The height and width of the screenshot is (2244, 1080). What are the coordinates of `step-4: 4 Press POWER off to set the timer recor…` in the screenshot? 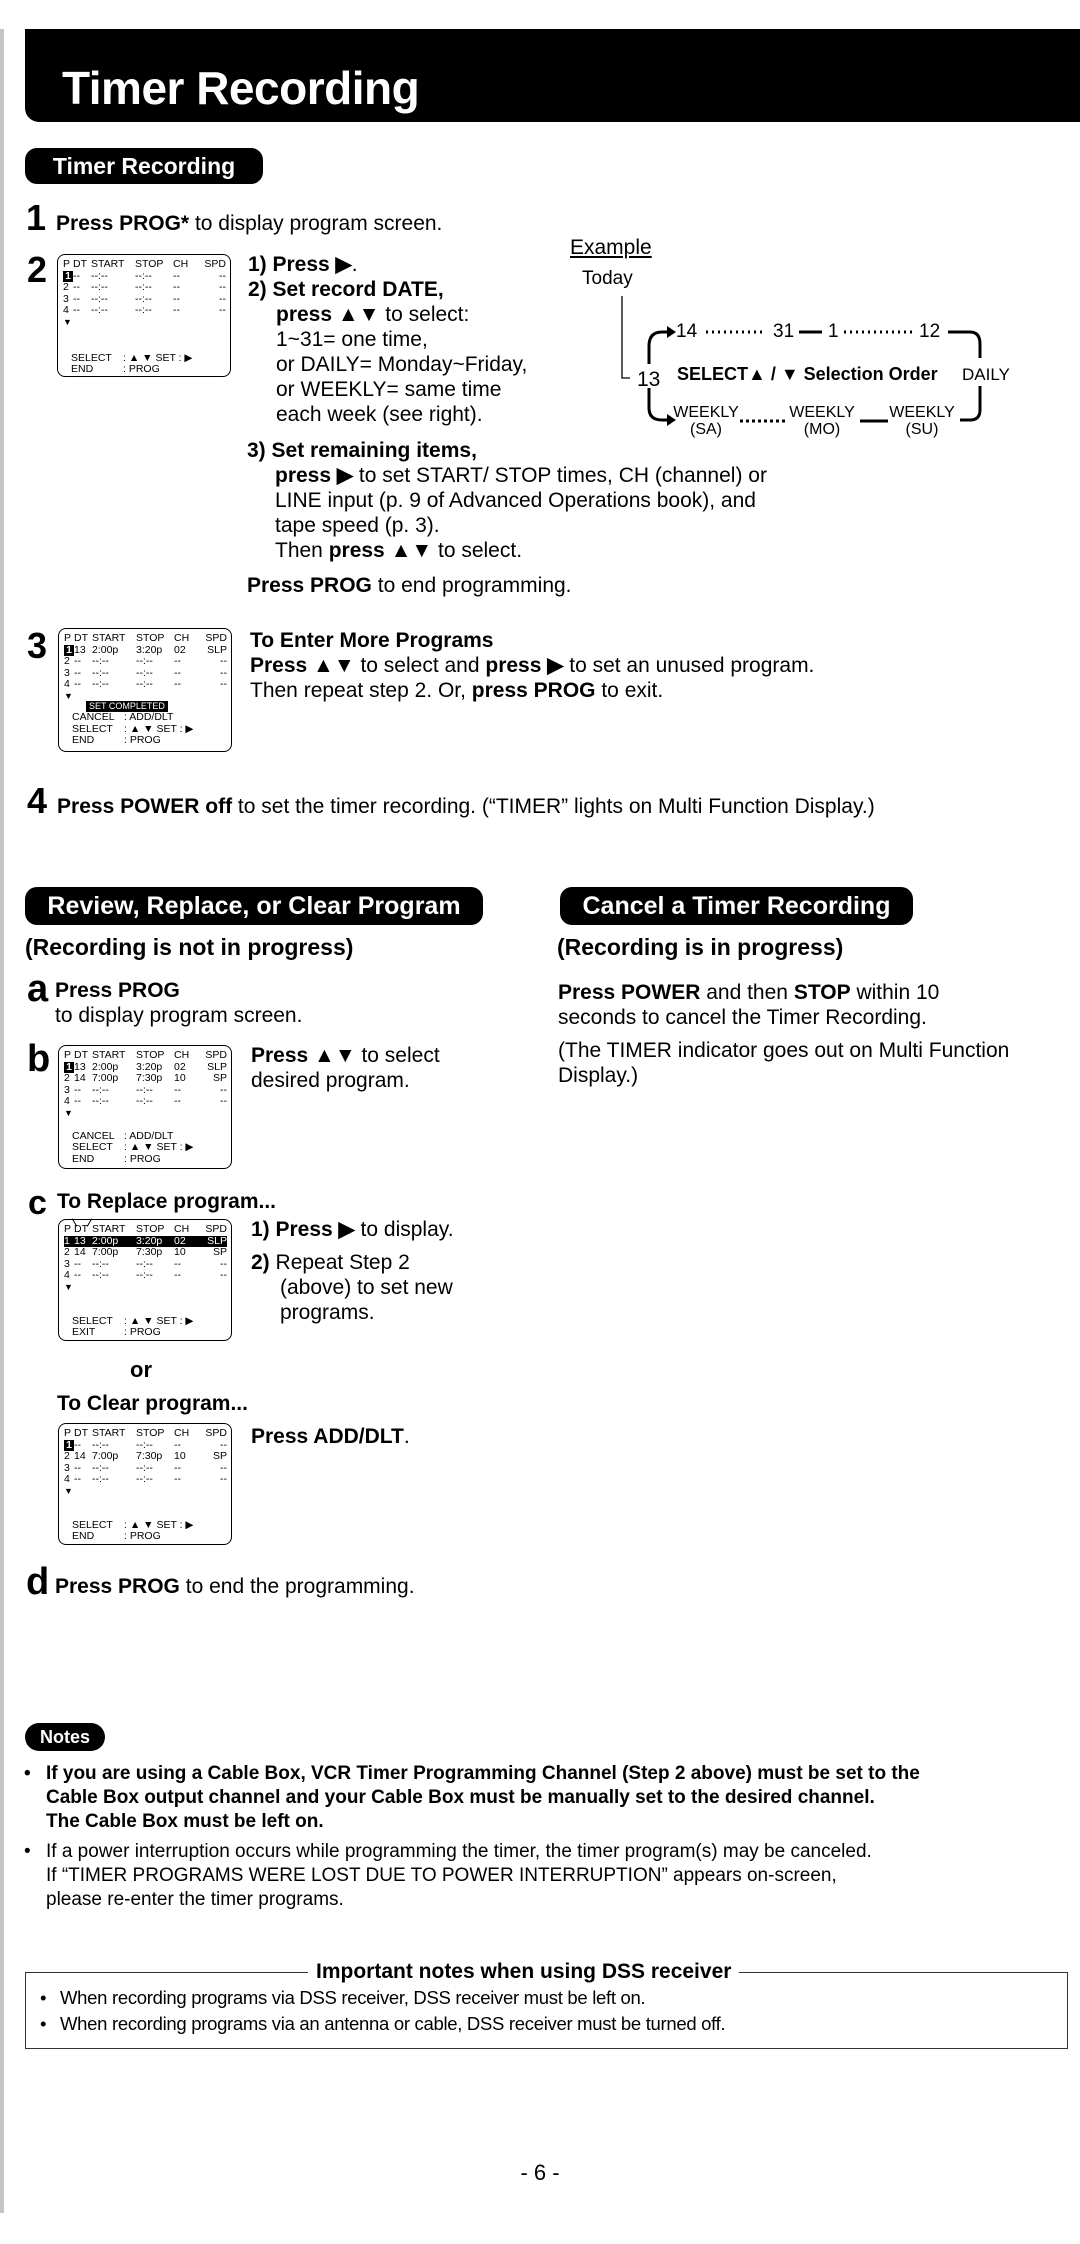 It's located at (451, 801).